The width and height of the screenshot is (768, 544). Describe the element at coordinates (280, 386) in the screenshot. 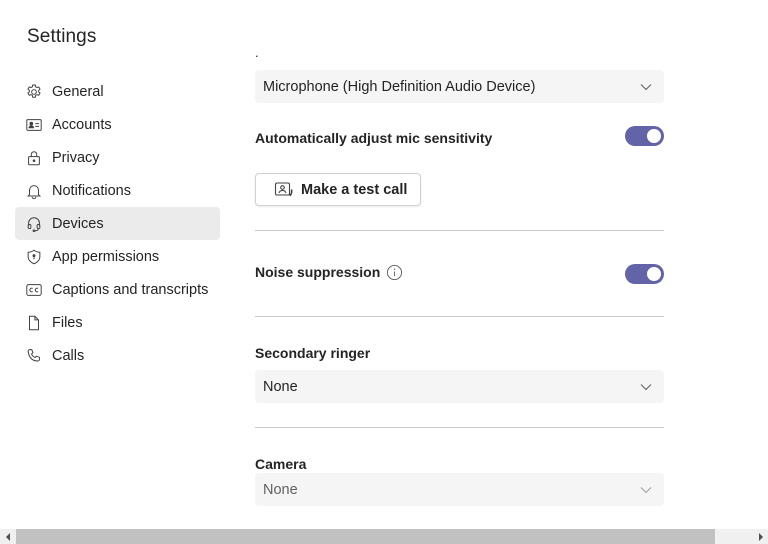

I see `secondary-ringer-selected: None` at that location.